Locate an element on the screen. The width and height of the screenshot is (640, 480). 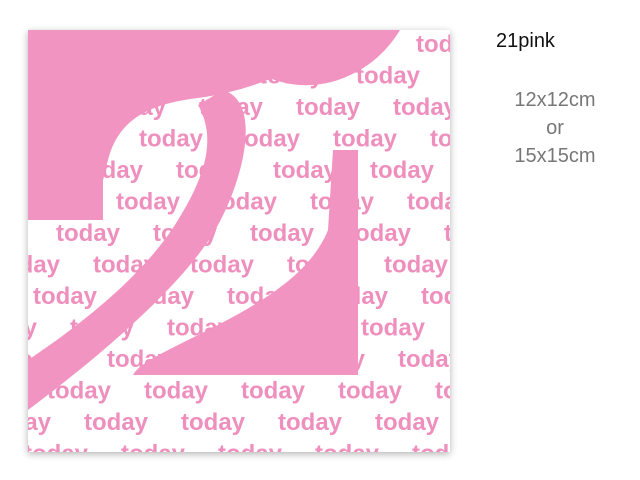
size-connector: or is located at coordinates (555, 128).